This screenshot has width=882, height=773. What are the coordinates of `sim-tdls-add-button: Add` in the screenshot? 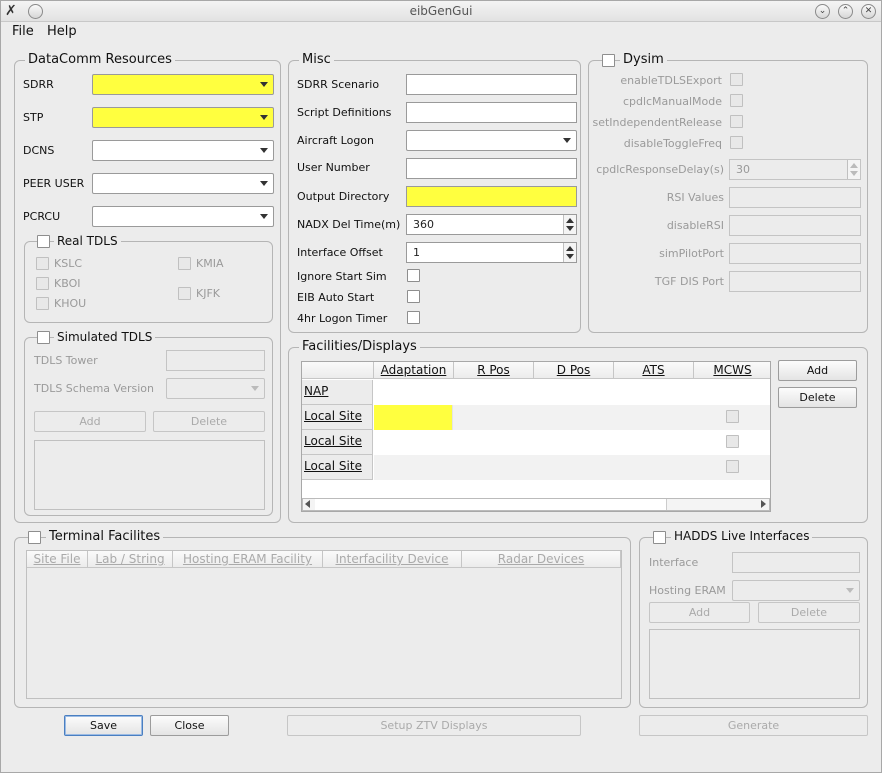 It's located at (90, 421).